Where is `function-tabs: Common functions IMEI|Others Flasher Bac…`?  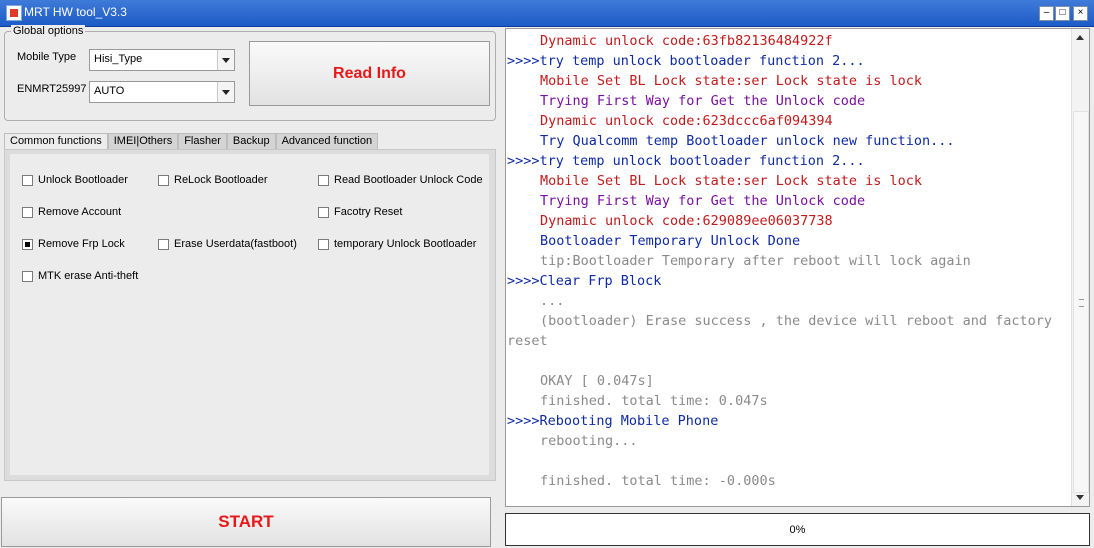
function-tabs: Common functions IMEI|Others Flasher Bac… is located at coordinates (191, 141).